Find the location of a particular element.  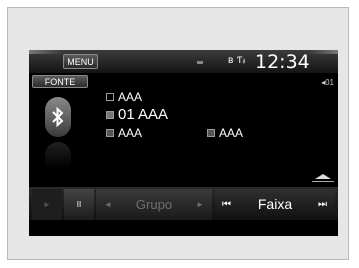

track-label: Faixa is located at coordinates (275, 204).